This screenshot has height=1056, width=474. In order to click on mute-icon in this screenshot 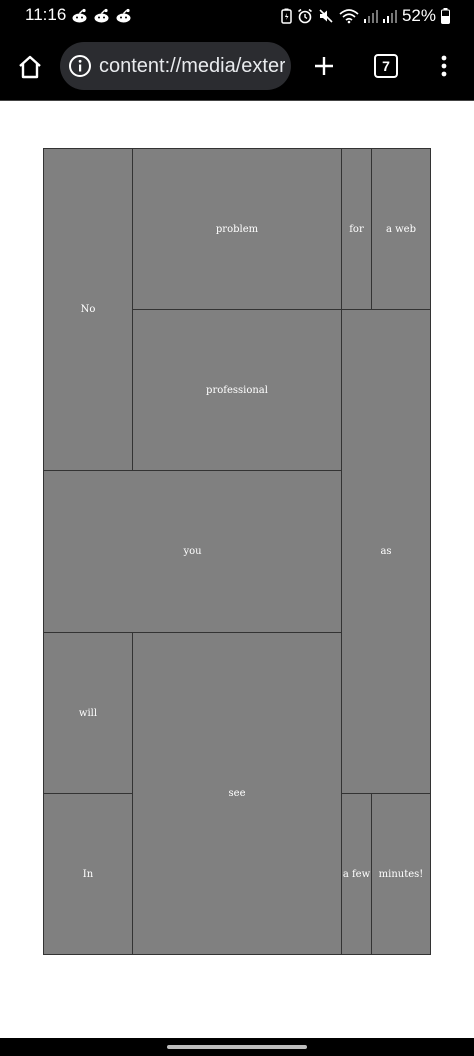, I will do `click(326, 16)`.